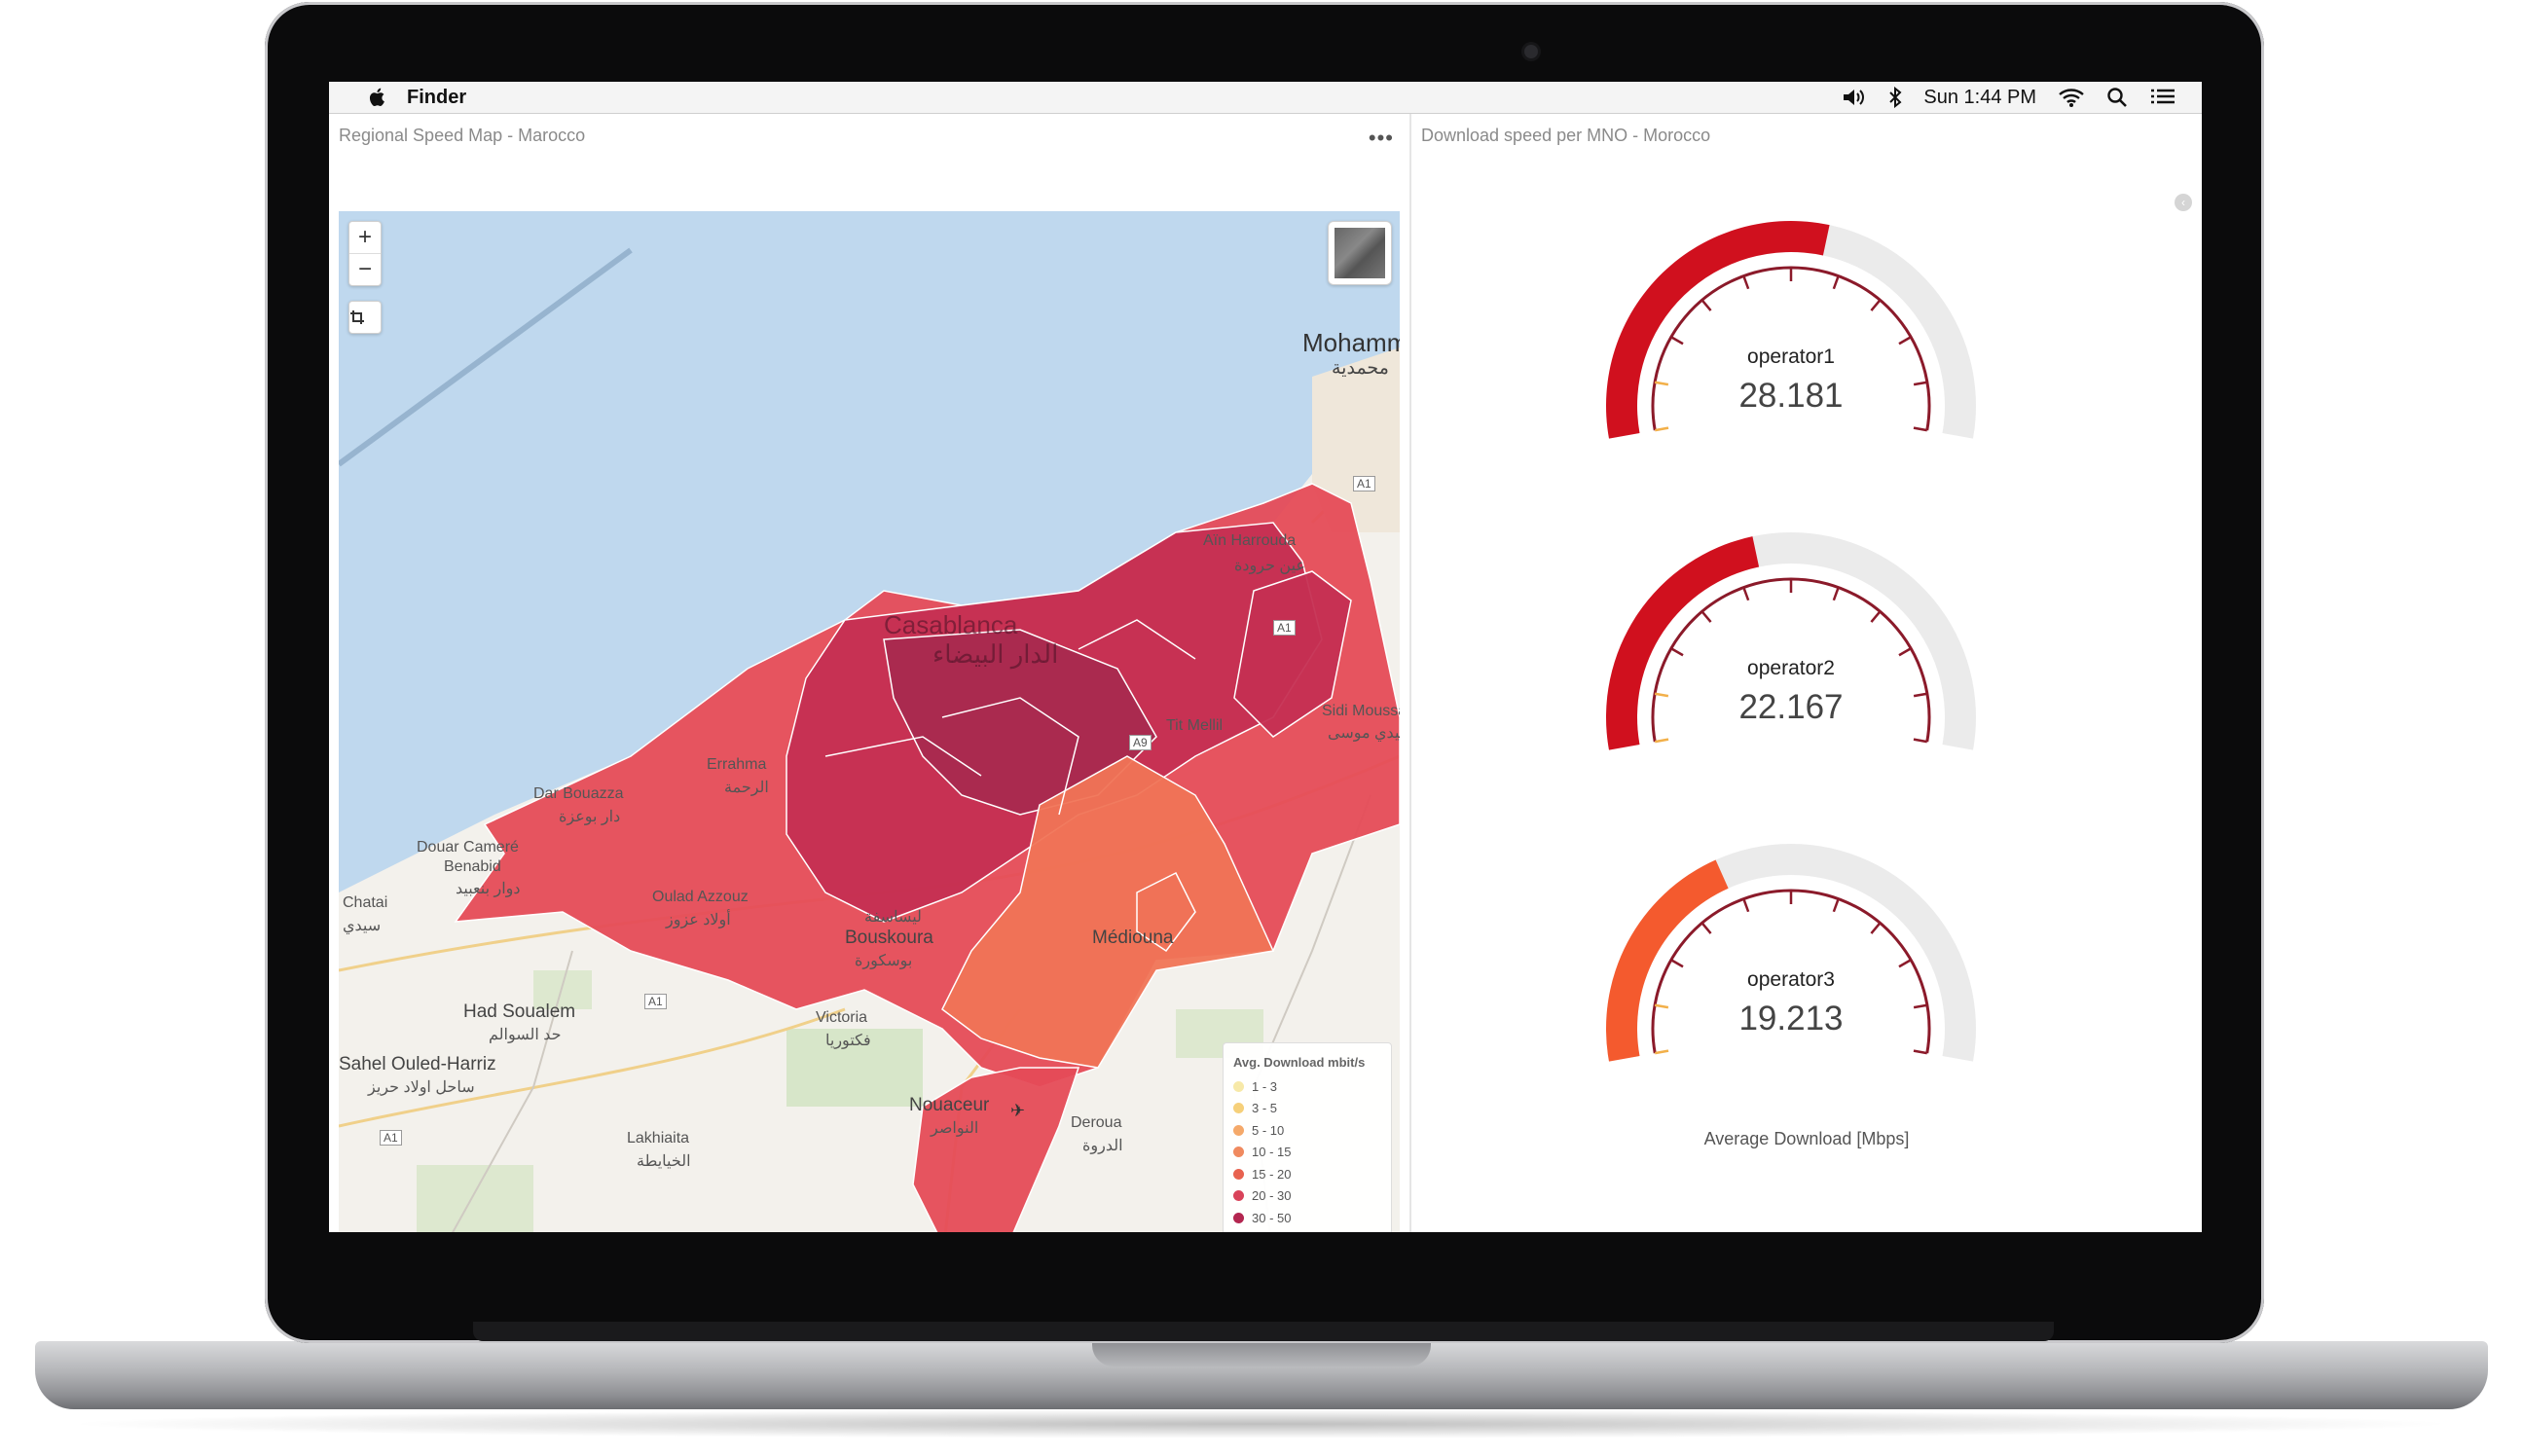 The height and width of the screenshot is (1456, 2523). What do you see at coordinates (2163, 97) in the screenshot?
I see `list-icon` at bounding box center [2163, 97].